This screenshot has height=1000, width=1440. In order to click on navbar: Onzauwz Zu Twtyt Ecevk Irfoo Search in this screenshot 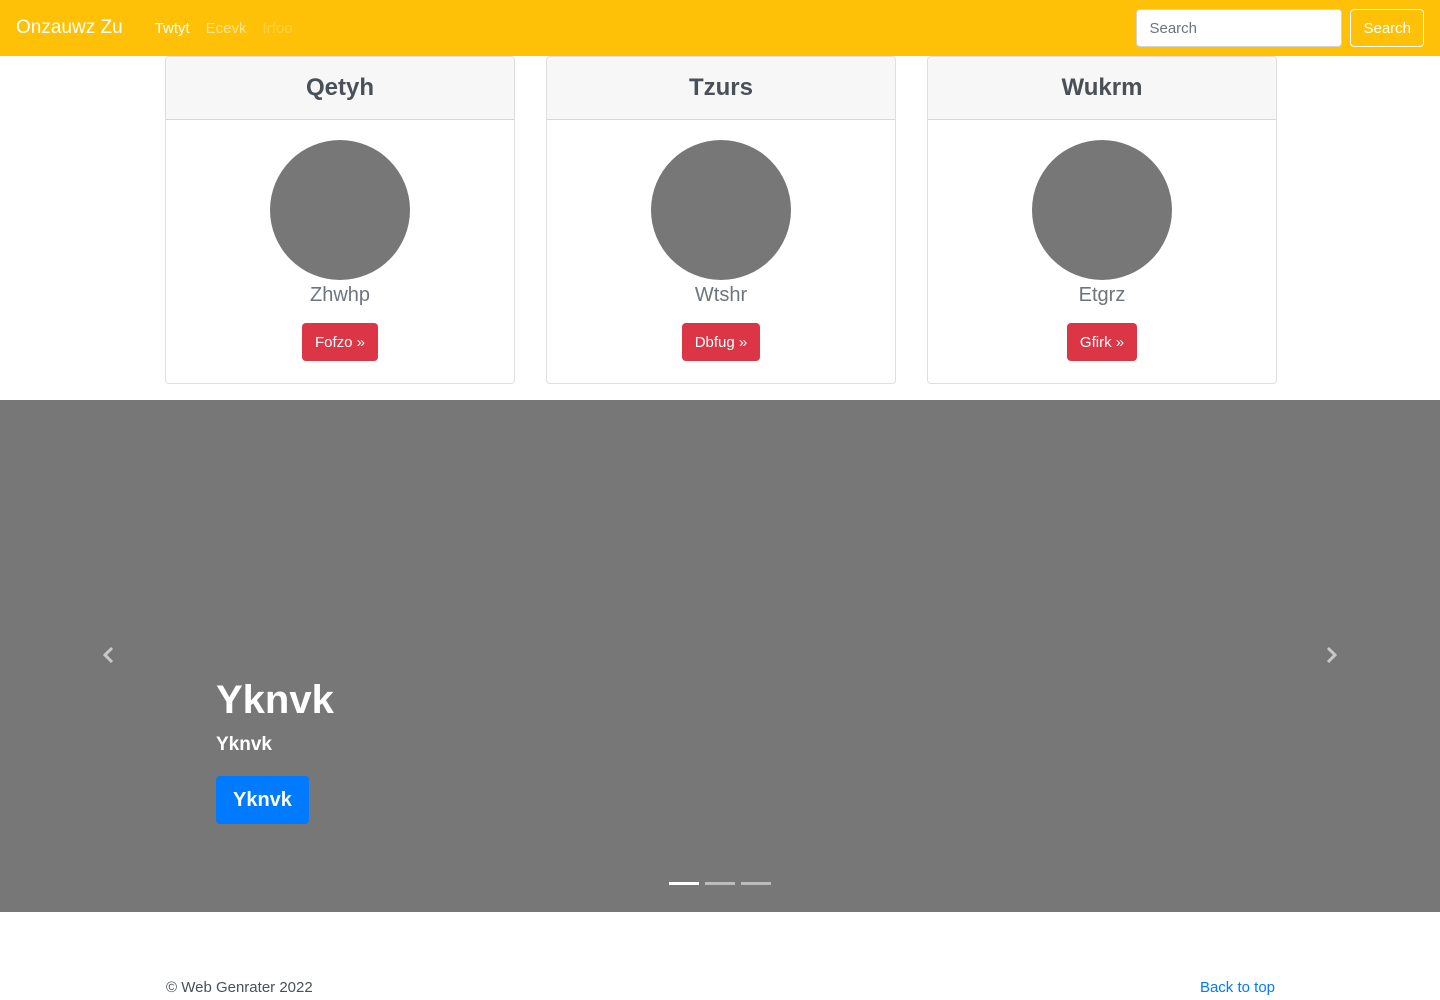, I will do `click(720, 28)`.